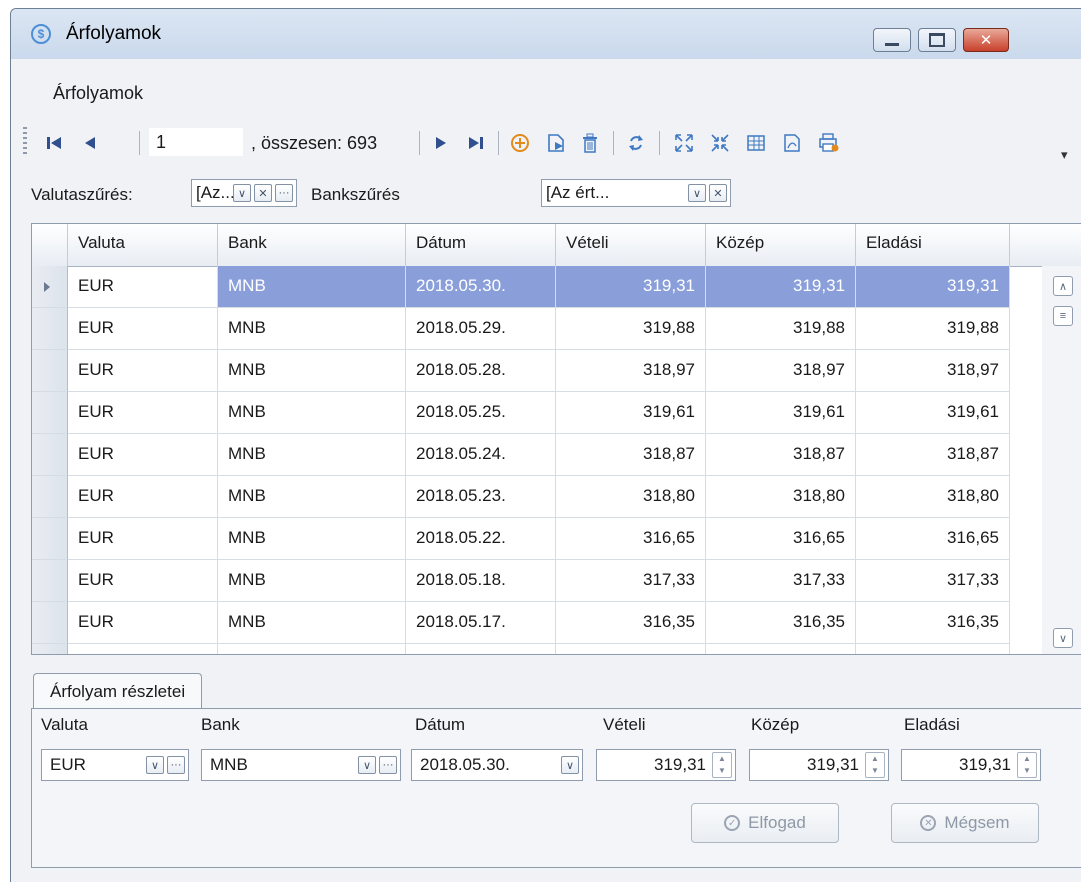  Describe the element at coordinates (631, 329) in the screenshot. I see `cell-veteli: 319,88` at that location.